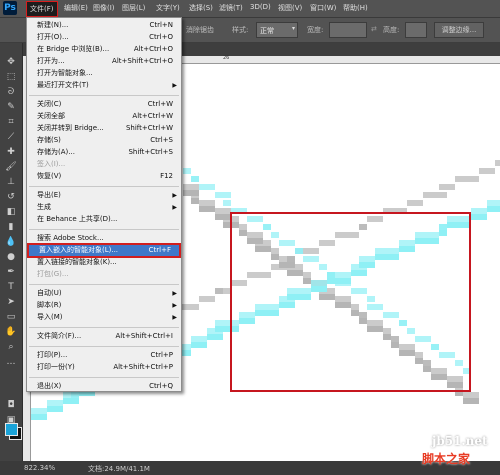 This screenshot has height=475, width=500. Describe the element at coordinates (104, 37) in the screenshot. I see `file-menu-item: 打开(O)... Ctrl+O` at that location.